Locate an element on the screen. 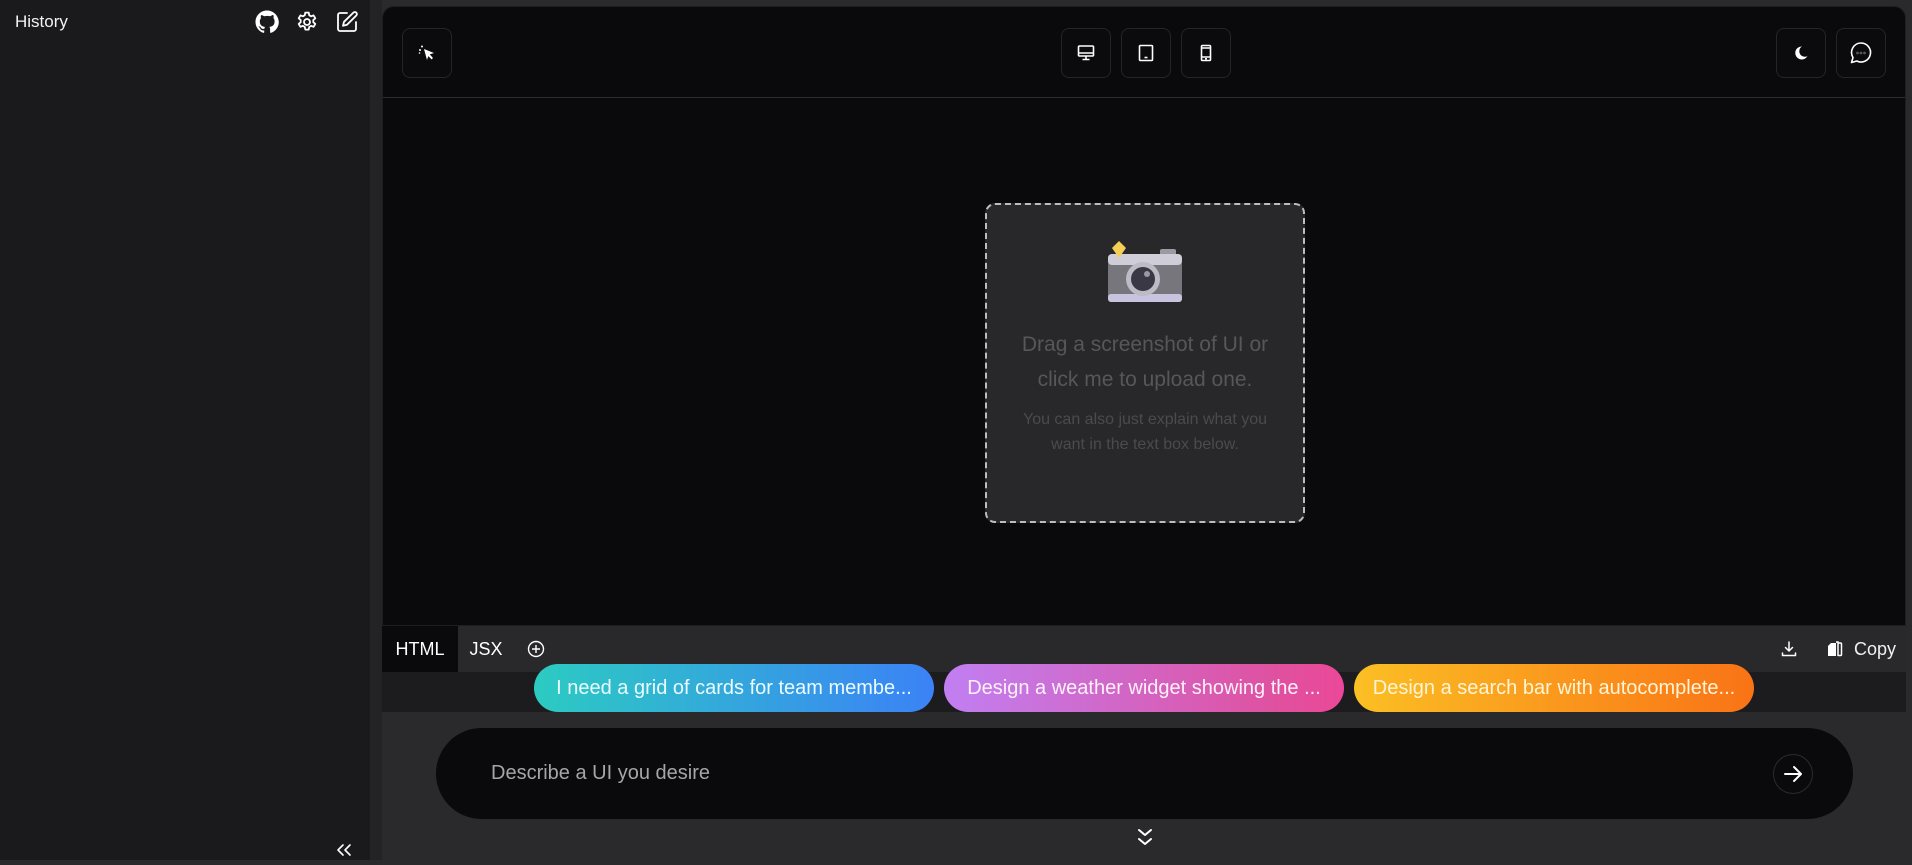 This screenshot has width=1912, height=865. prompt-box is located at coordinates (1144, 773).